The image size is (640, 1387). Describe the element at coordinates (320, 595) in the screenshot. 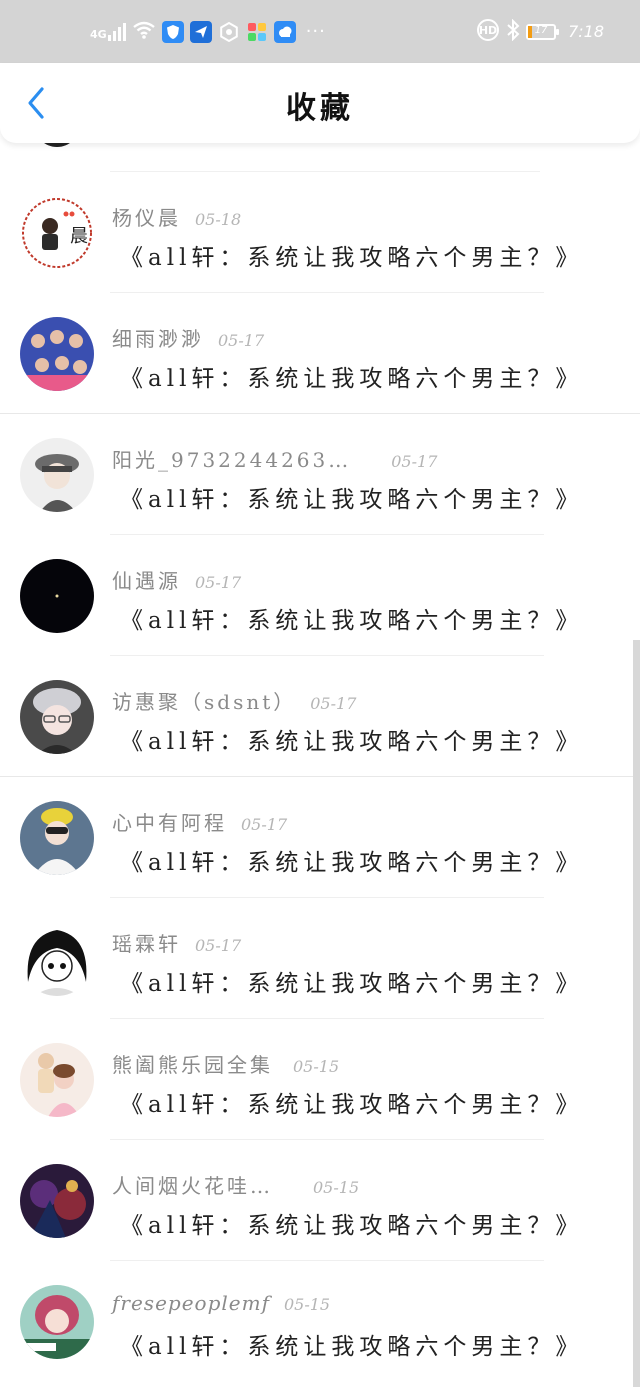

I see `favorite-item: 仙遇源 05-17 《all轩：系统让我攻略六个男主？》` at that location.